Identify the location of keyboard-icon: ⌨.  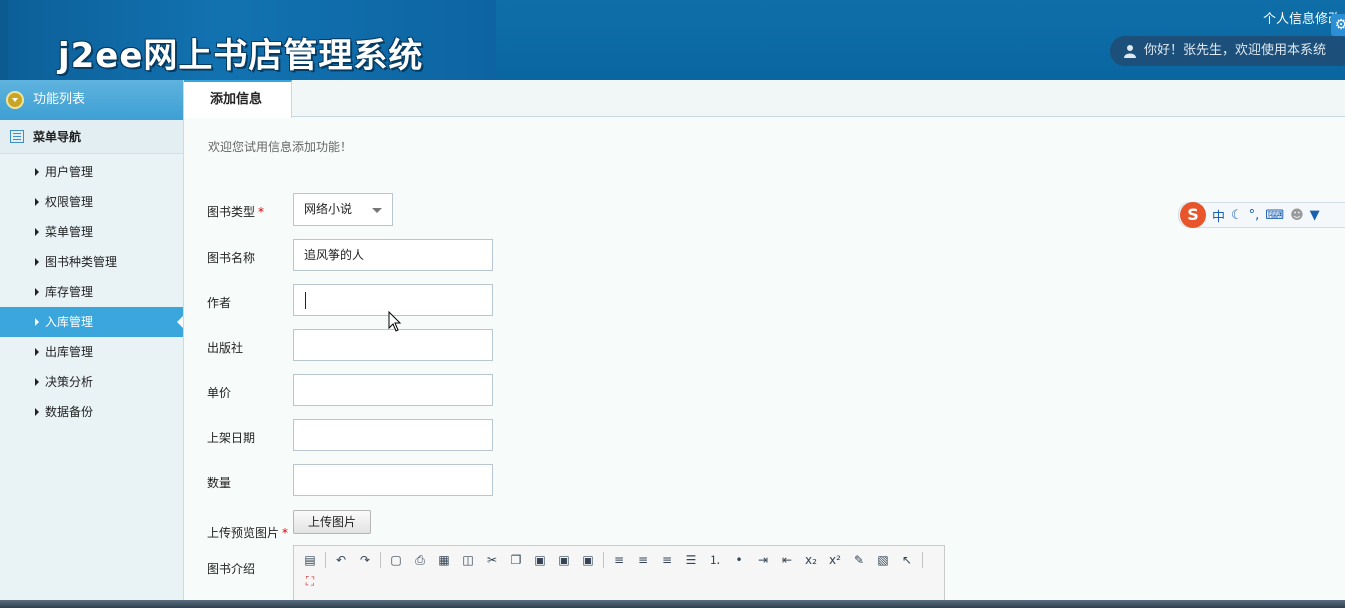
(1274, 215).